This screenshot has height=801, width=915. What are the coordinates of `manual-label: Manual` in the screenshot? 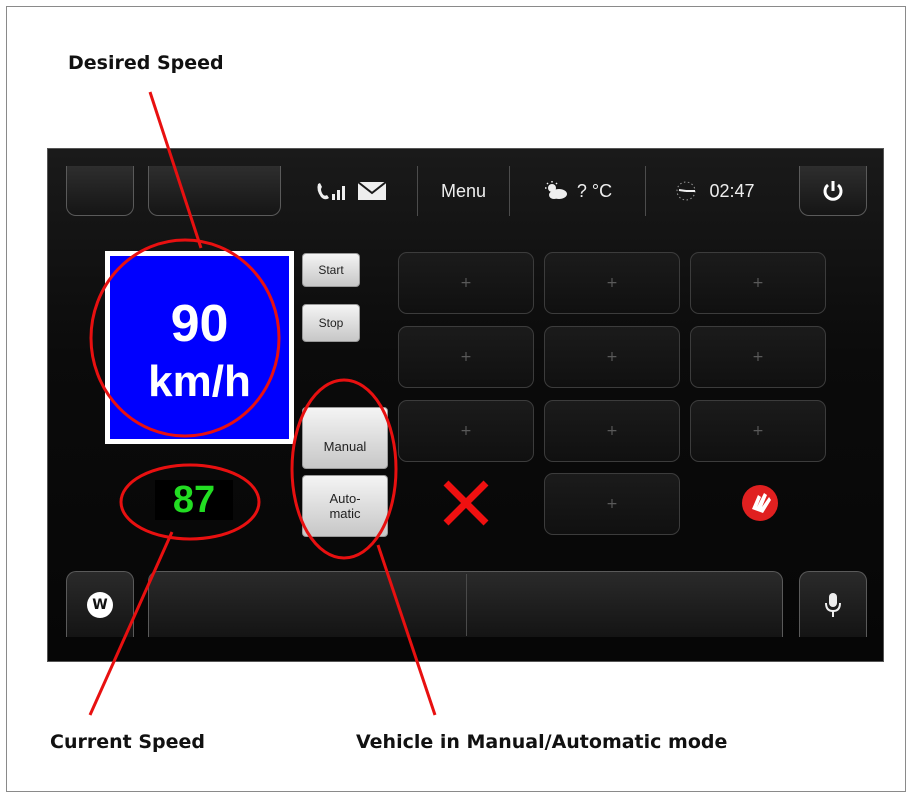 It's located at (345, 446).